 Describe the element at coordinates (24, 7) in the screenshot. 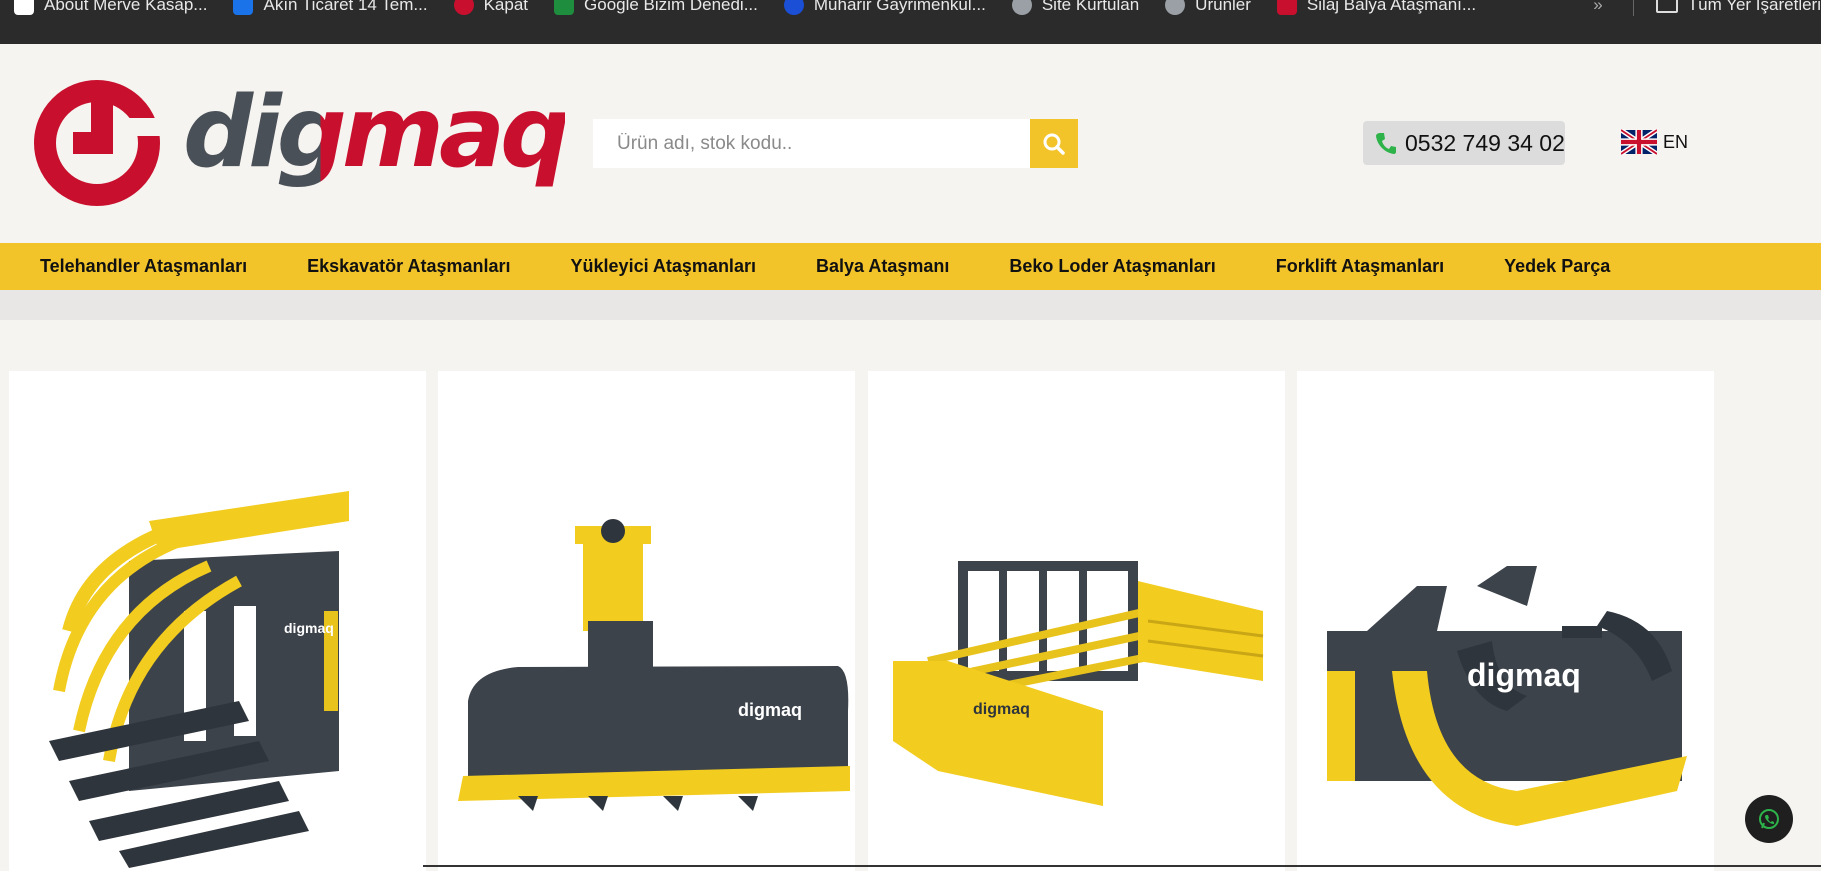

I see `page-icon` at that location.